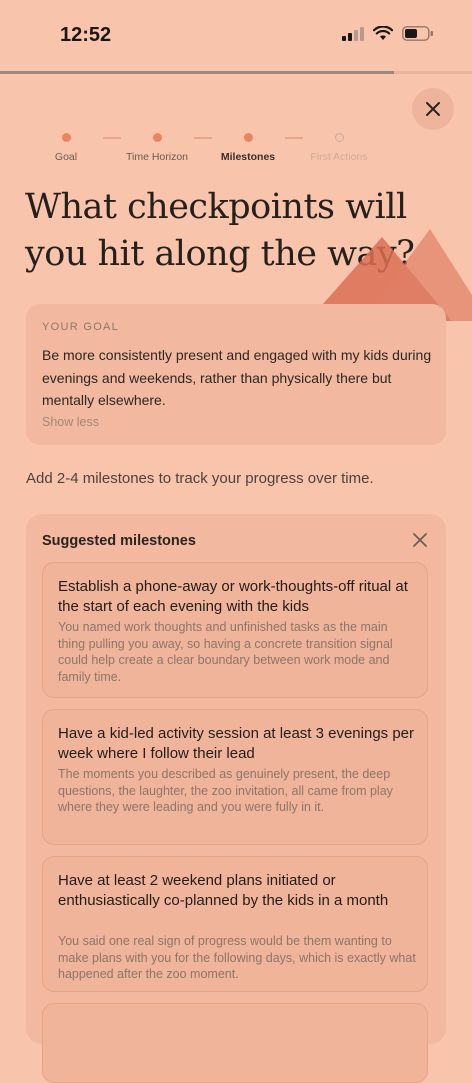 The width and height of the screenshot is (472, 1083). Describe the element at coordinates (353, 33) in the screenshot. I see `cellular-signal-icon` at that location.